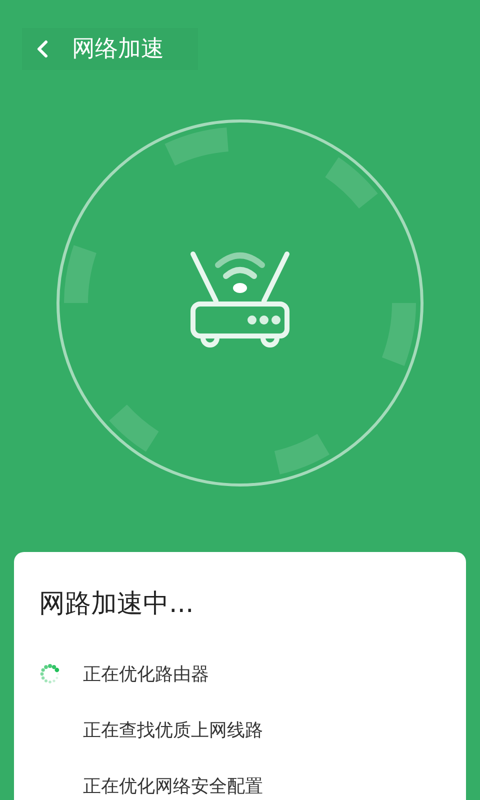 The height and width of the screenshot is (800, 480). What do you see at coordinates (146, 674) in the screenshot?
I see `step-label: 正在优化路由器` at bounding box center [146, 674].